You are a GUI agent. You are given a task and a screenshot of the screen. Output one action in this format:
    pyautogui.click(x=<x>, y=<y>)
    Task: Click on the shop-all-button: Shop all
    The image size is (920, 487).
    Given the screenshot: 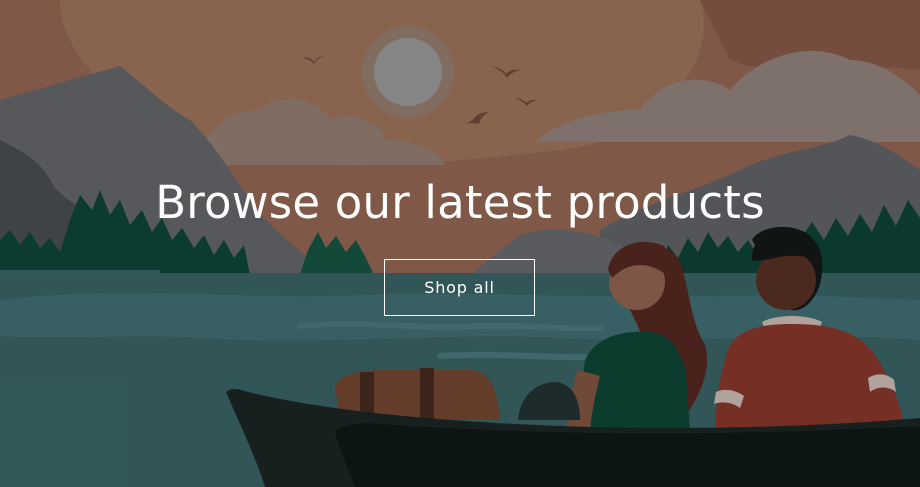 What is the action you would take?
    pyautogui.click(x=459, y=287)
    